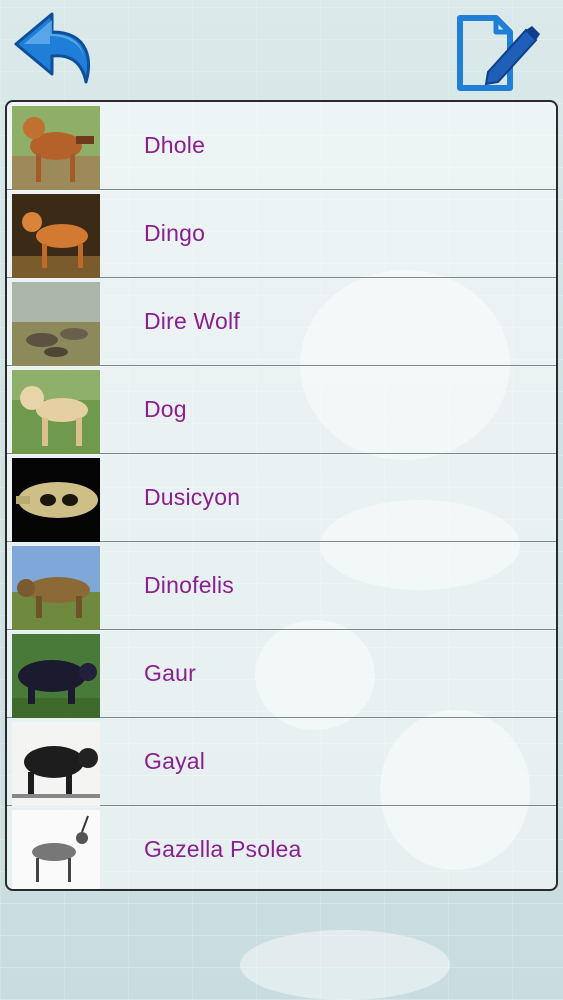 The height and width of the screenshot is (1000, 563). What do you see at coordinates (56, 324) in the screenshot?
I see `dire-wolf-illustration` at bounding box center [56, 324].